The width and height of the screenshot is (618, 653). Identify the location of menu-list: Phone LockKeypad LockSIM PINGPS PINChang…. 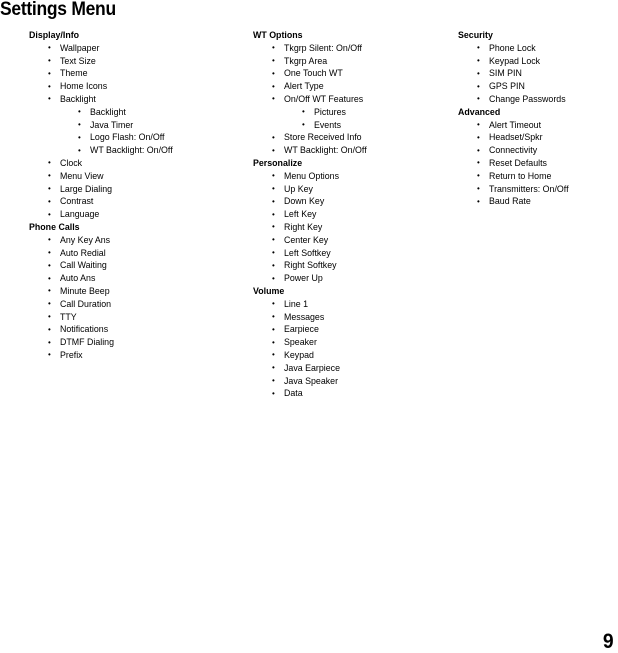
(535, 74).